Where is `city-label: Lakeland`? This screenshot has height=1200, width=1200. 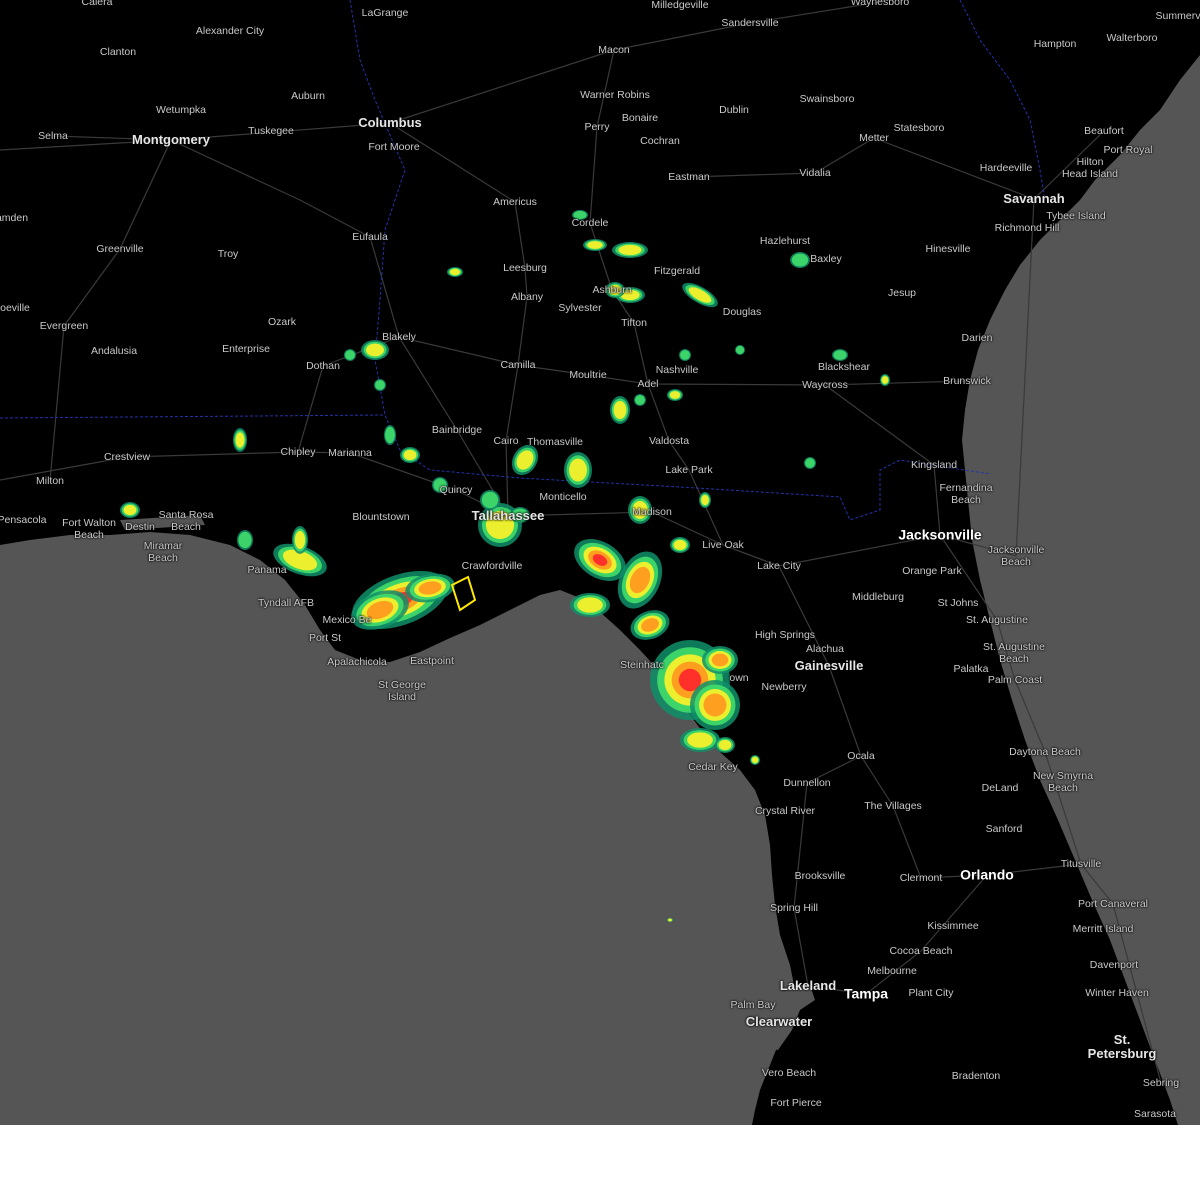
city-label: Lakeland is located at coordinates (808, 985).